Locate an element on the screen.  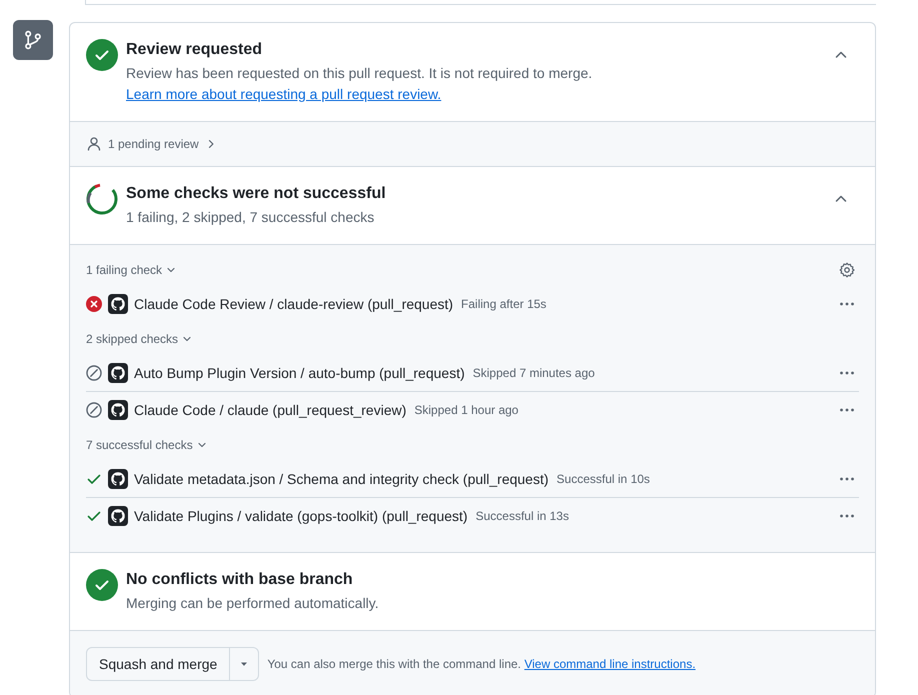
check-name-link: Validate metadata.json / Schema and integrity check (pull_request) is located at coordinates (341, 479).